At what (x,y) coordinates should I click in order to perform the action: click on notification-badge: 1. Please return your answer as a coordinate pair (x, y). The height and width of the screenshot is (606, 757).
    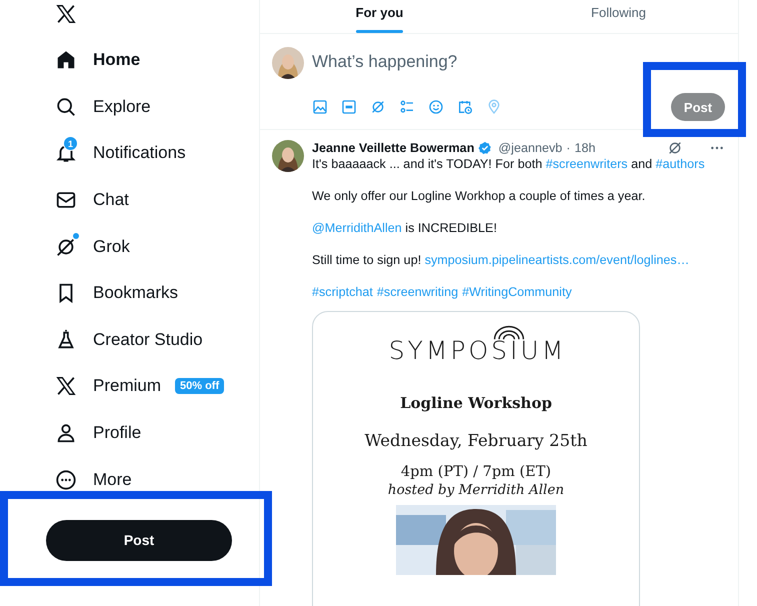
    Looking at the image, I should click on (70, 144).